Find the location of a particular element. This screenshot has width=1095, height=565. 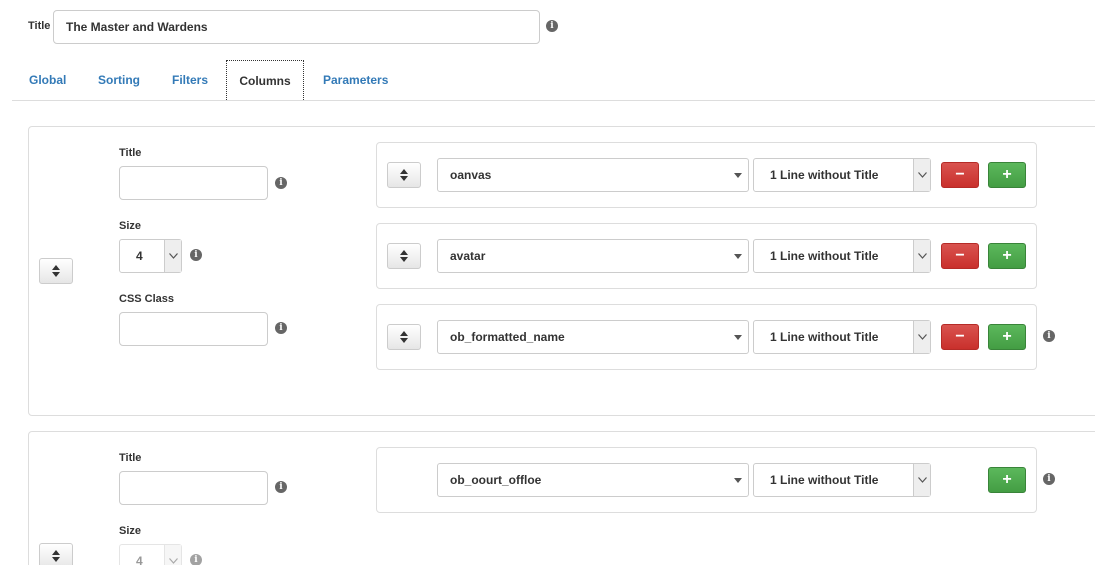

tab-global: Global is located at coordinates (47, 80).